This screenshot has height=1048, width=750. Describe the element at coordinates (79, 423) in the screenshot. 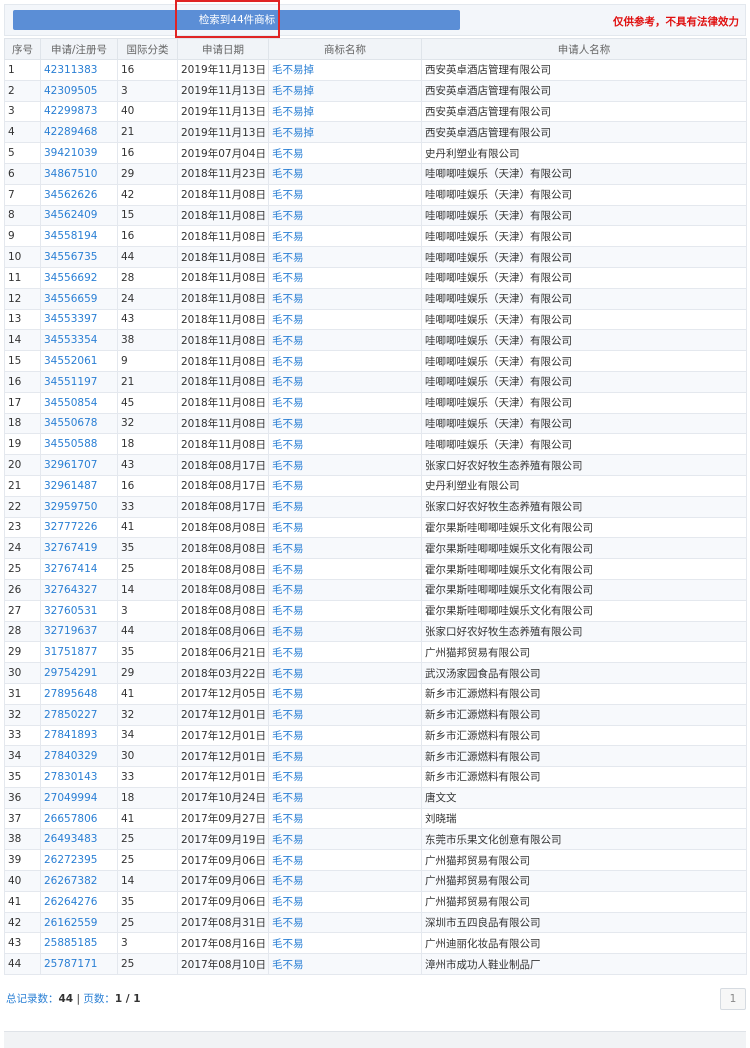

I see `registration-number-link: 34550678` at that location.